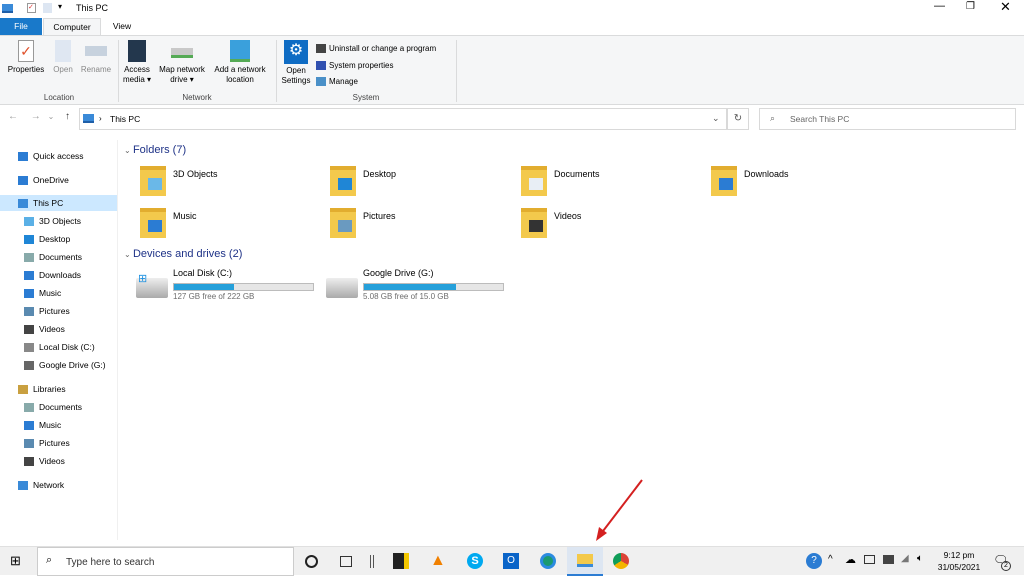 The image size is (1024, 576). Describe the element at coordinates (233, 286) in the screenshot. I see `drive-0: ⊞ Local Disk (C:) 127 GB free of 222 GB` at that location.